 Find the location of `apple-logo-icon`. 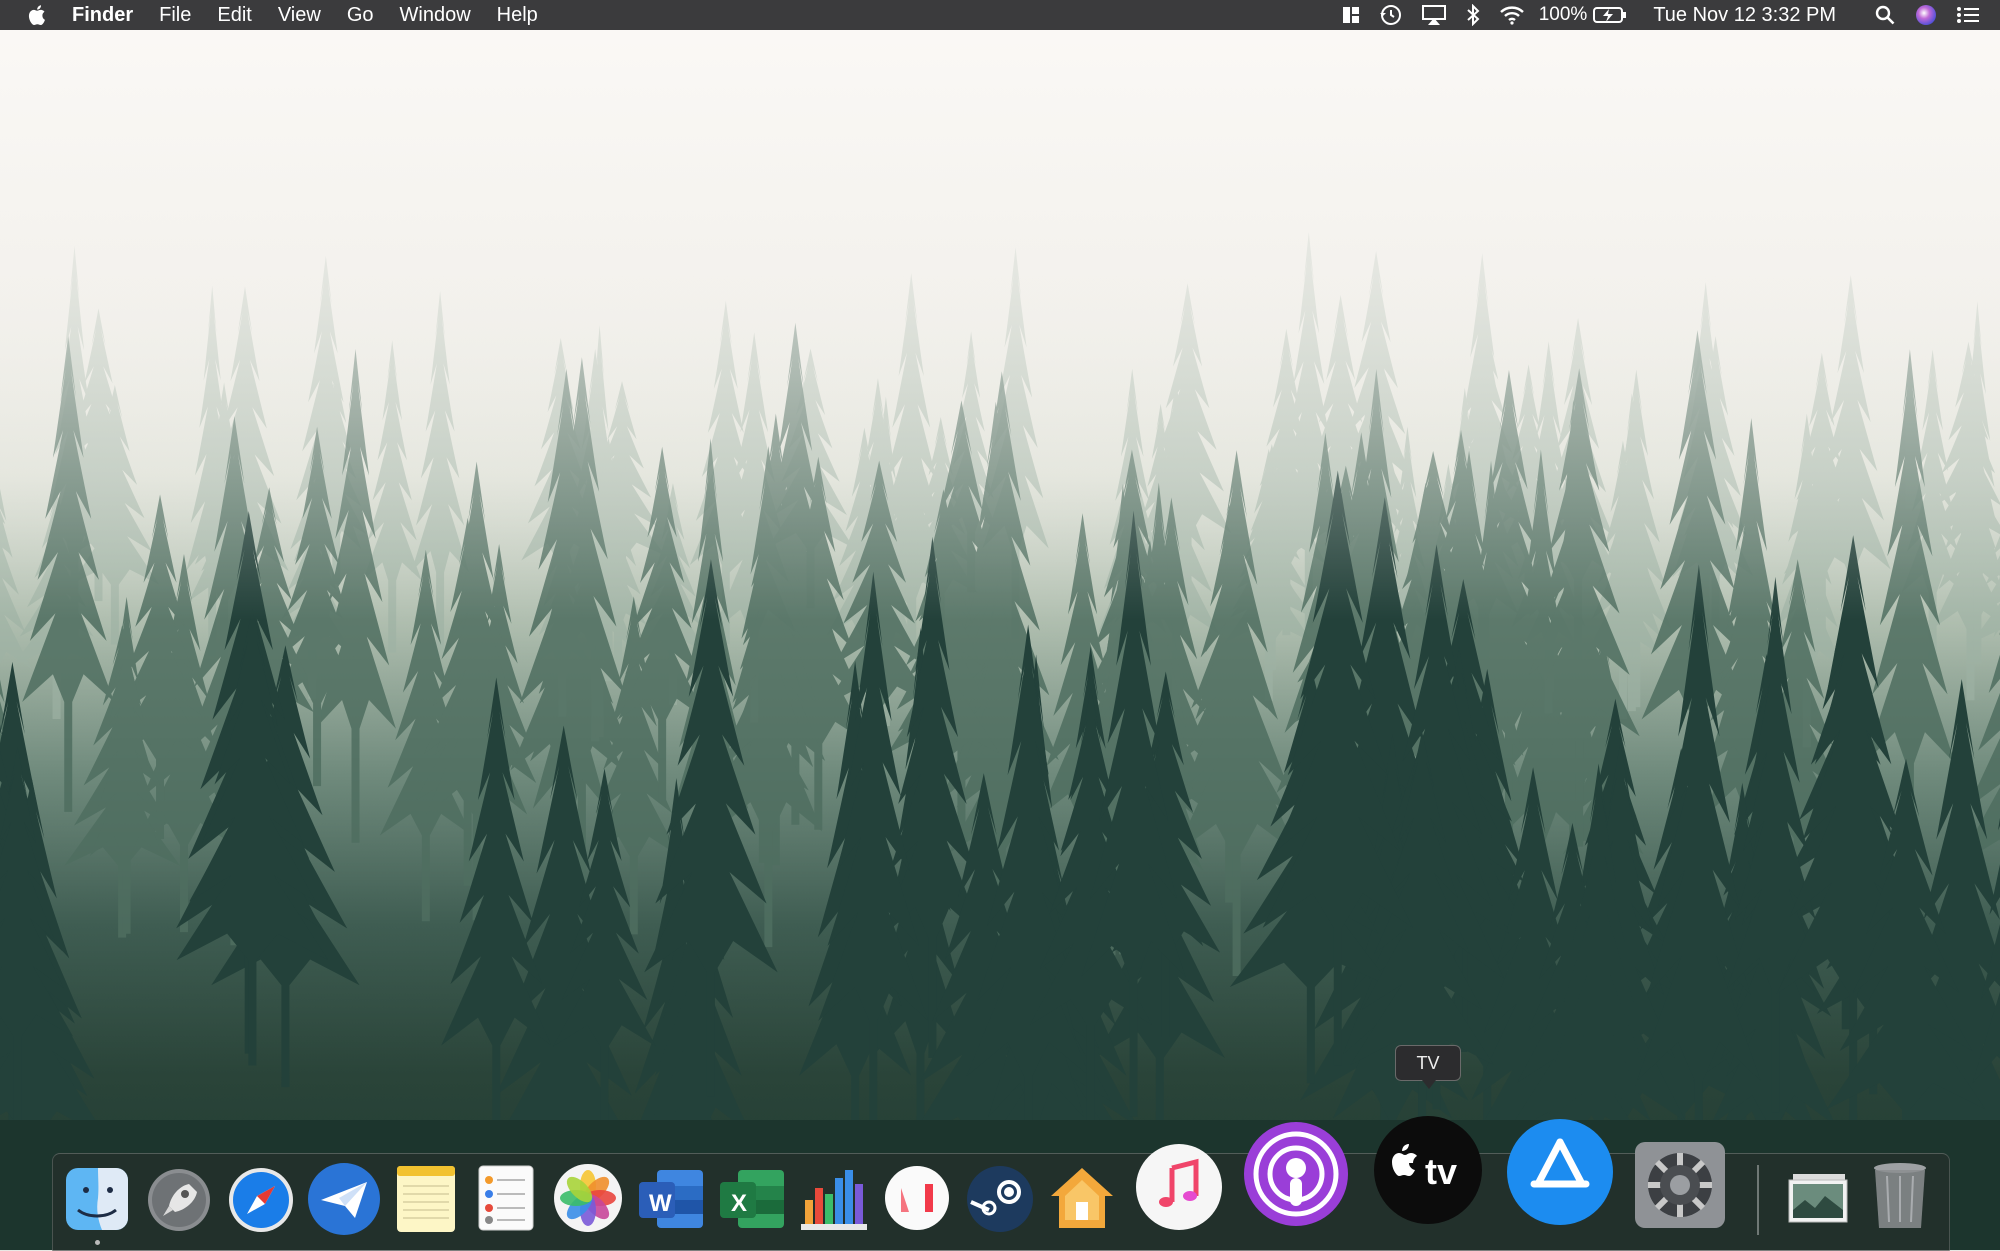

apple-logo-icon is located at coordinates (38, 15).